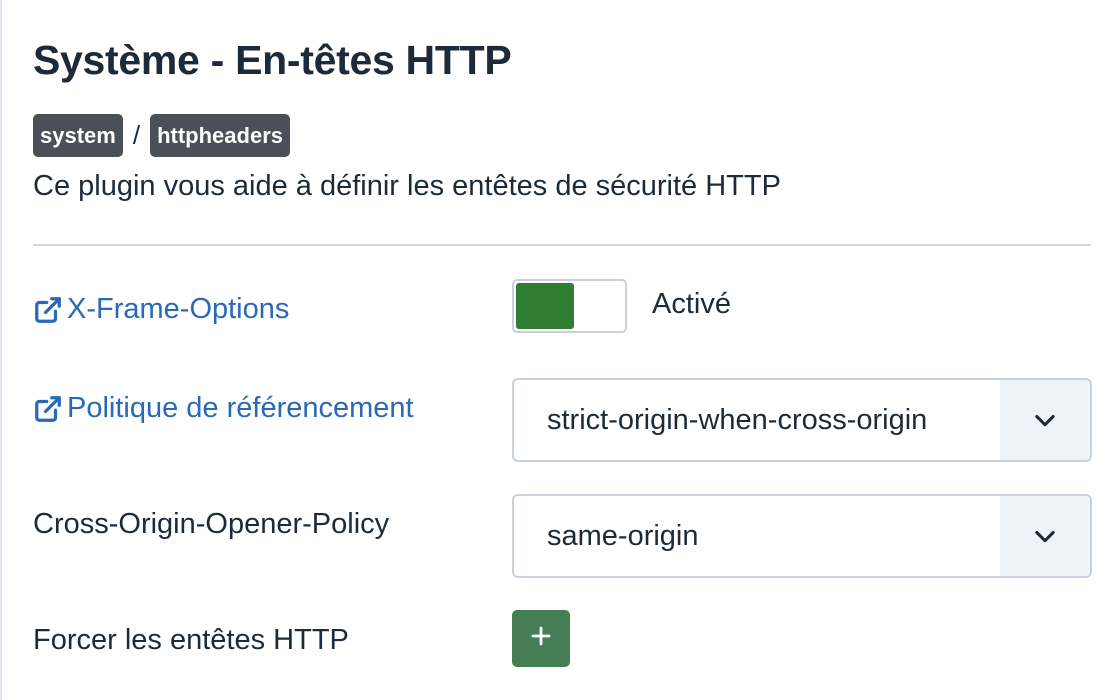 This screenshot has width=1120, height=700. Describe the element at coordinates (737, 420) in the screenshot. I see `referrer-policy-value: strict-origin-when-cross-origin` at that location.